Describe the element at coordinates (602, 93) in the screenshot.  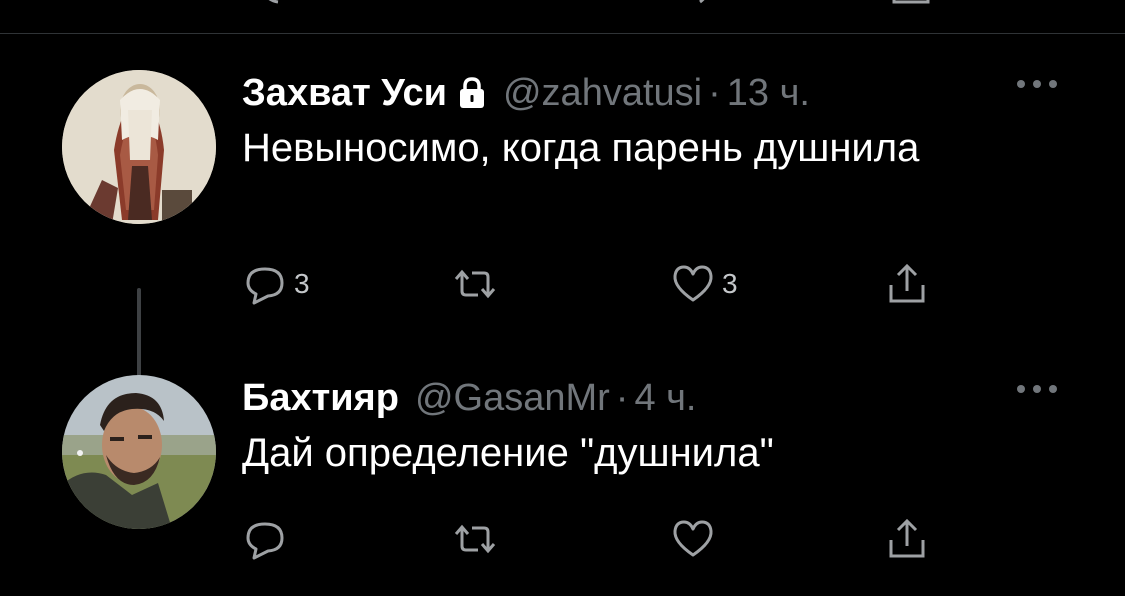
I see `user-handle: @zahvatusi` at that location.